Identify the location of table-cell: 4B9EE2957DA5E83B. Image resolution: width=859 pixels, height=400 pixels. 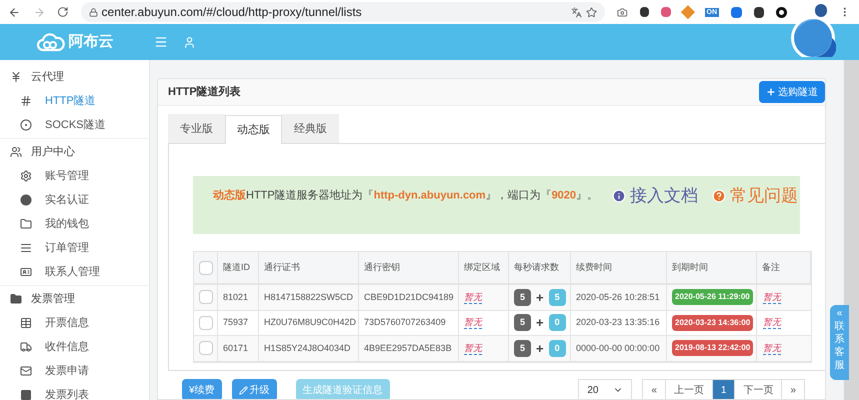
(409, 348).